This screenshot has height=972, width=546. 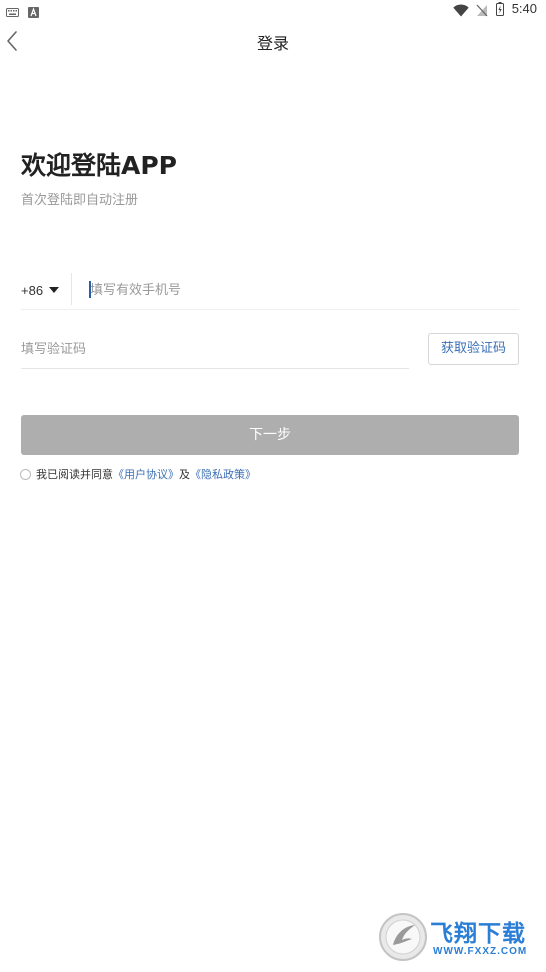 I want to click on text-cursor, so click(x=90, y=289).